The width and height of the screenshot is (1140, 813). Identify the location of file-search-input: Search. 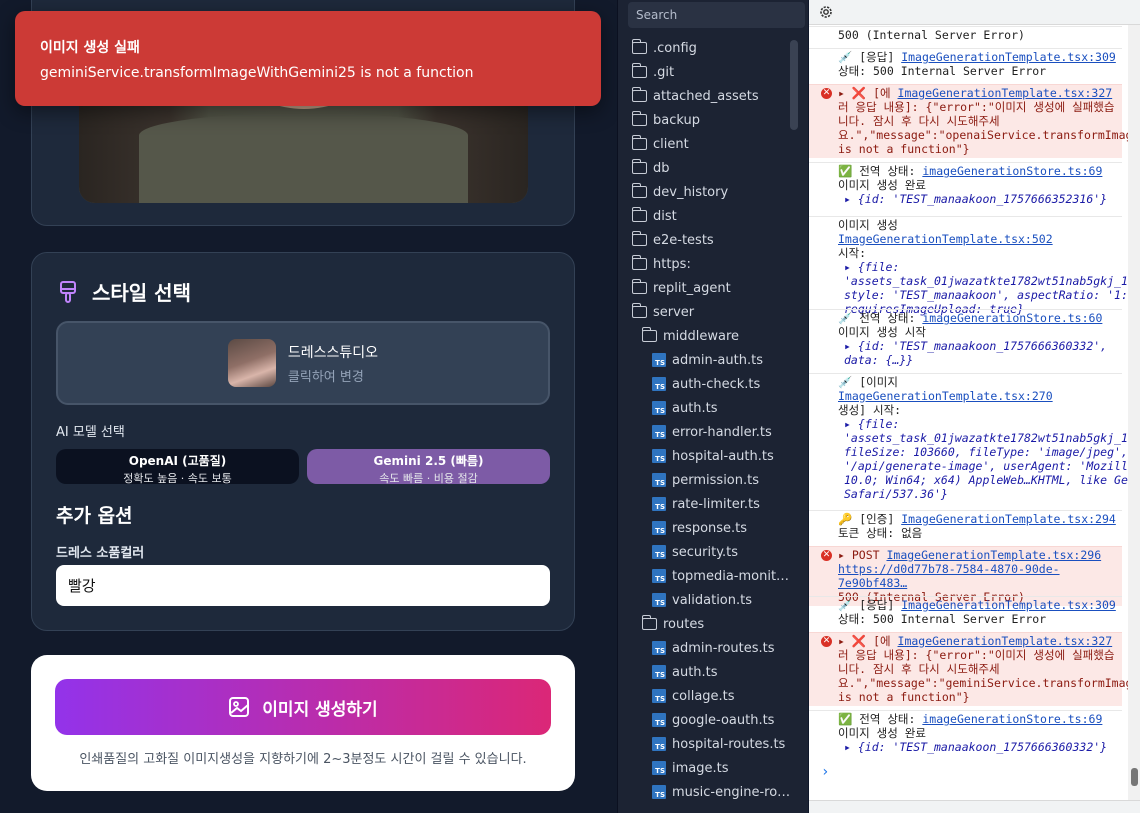
(716, 15).